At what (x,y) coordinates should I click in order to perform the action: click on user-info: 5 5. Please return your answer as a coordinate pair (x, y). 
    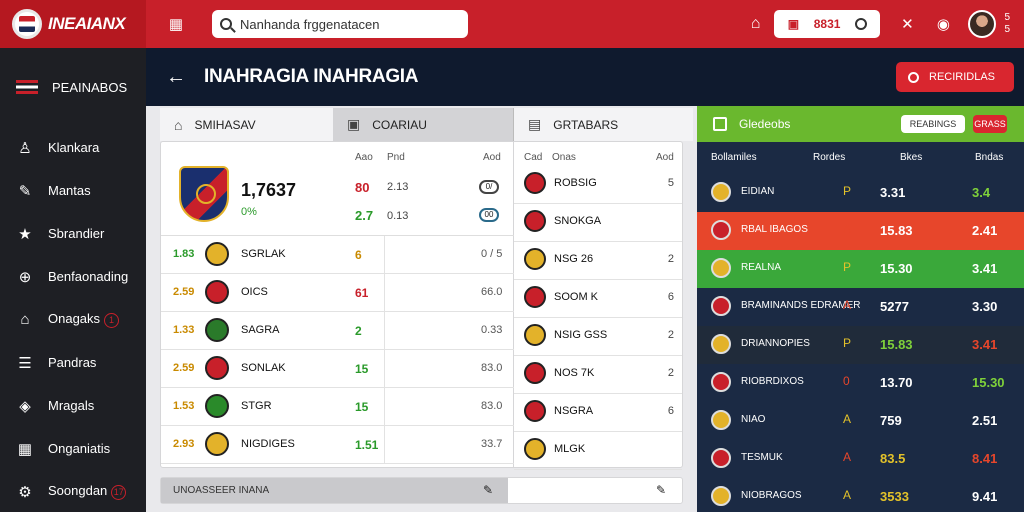
    Looking at the image, I should click on (1007, 24).